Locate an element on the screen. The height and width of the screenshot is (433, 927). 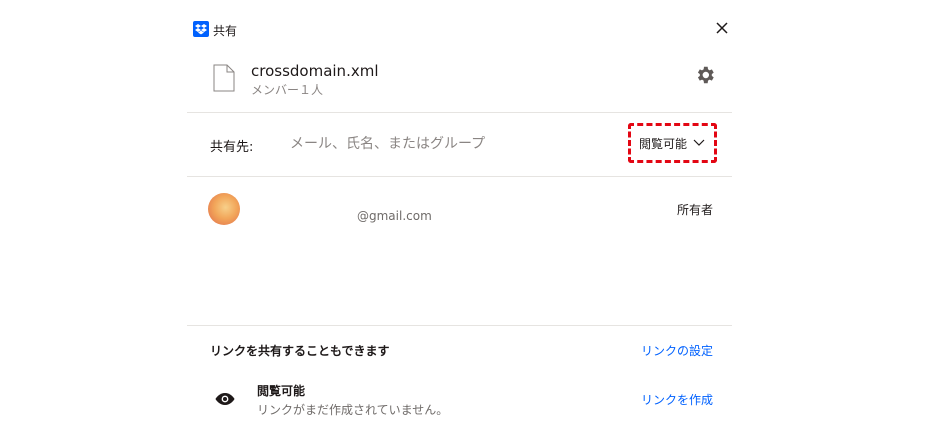
dialog-title: 共有 is located at coordinates (225, 31).